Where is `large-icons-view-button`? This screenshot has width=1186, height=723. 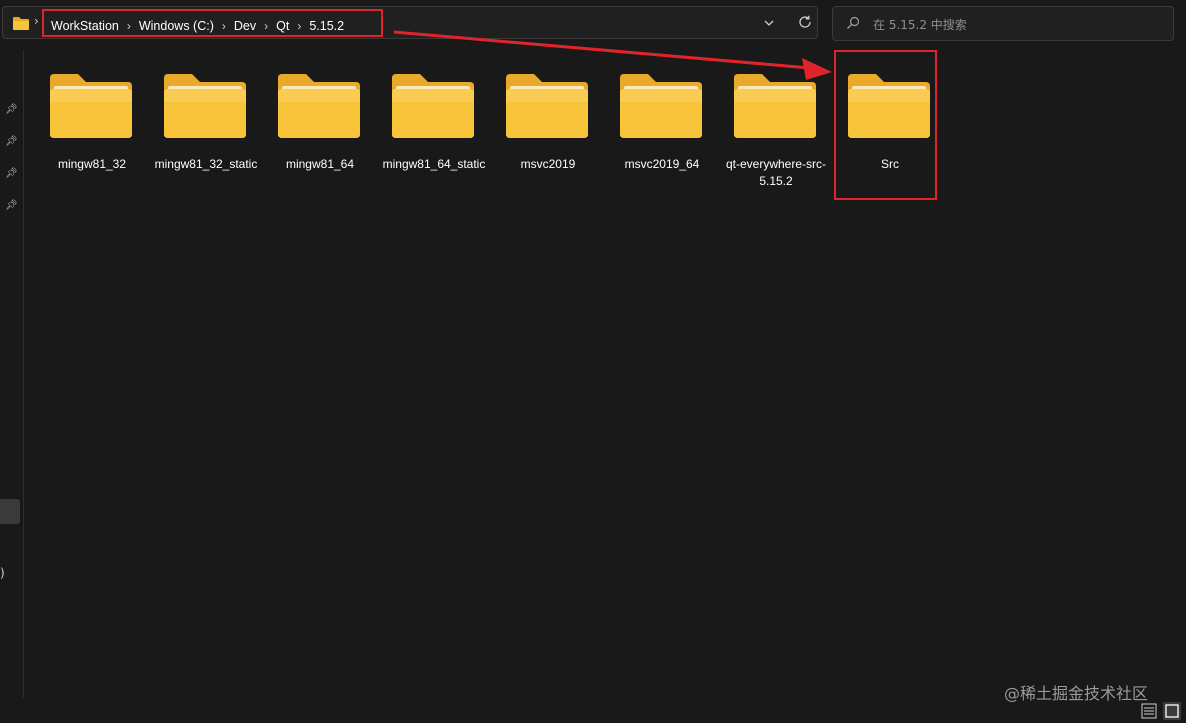 large-icons-view-button is located at coordinates (1172, 711).